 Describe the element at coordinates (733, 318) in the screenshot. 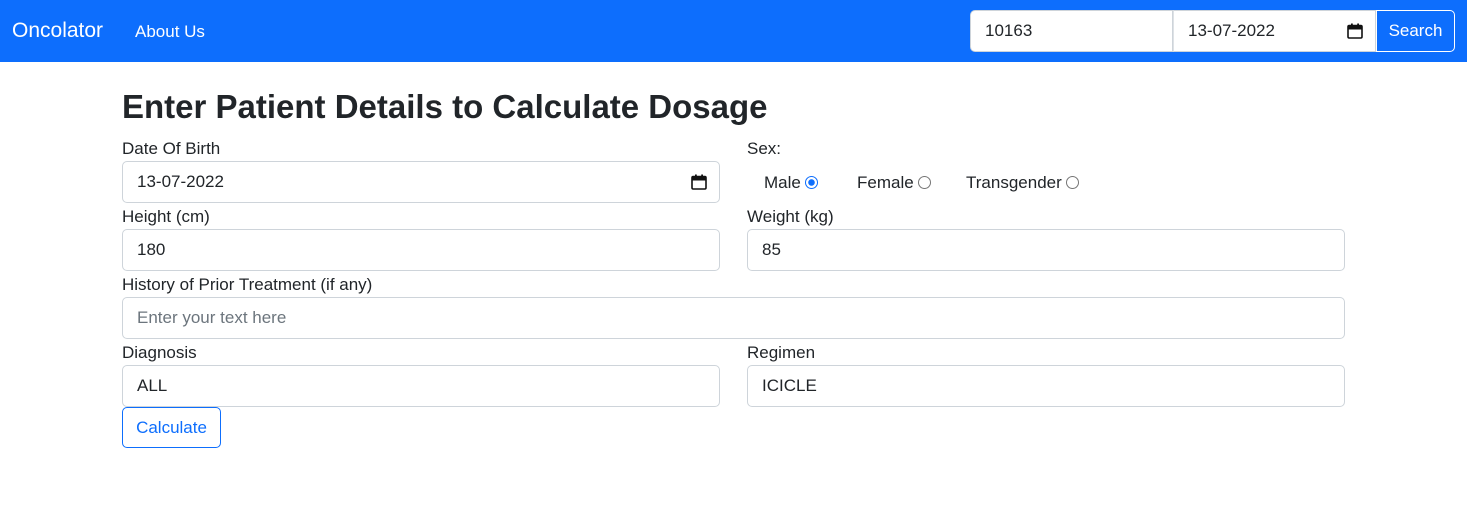

I see `history-input: Enter your text here` at that location.